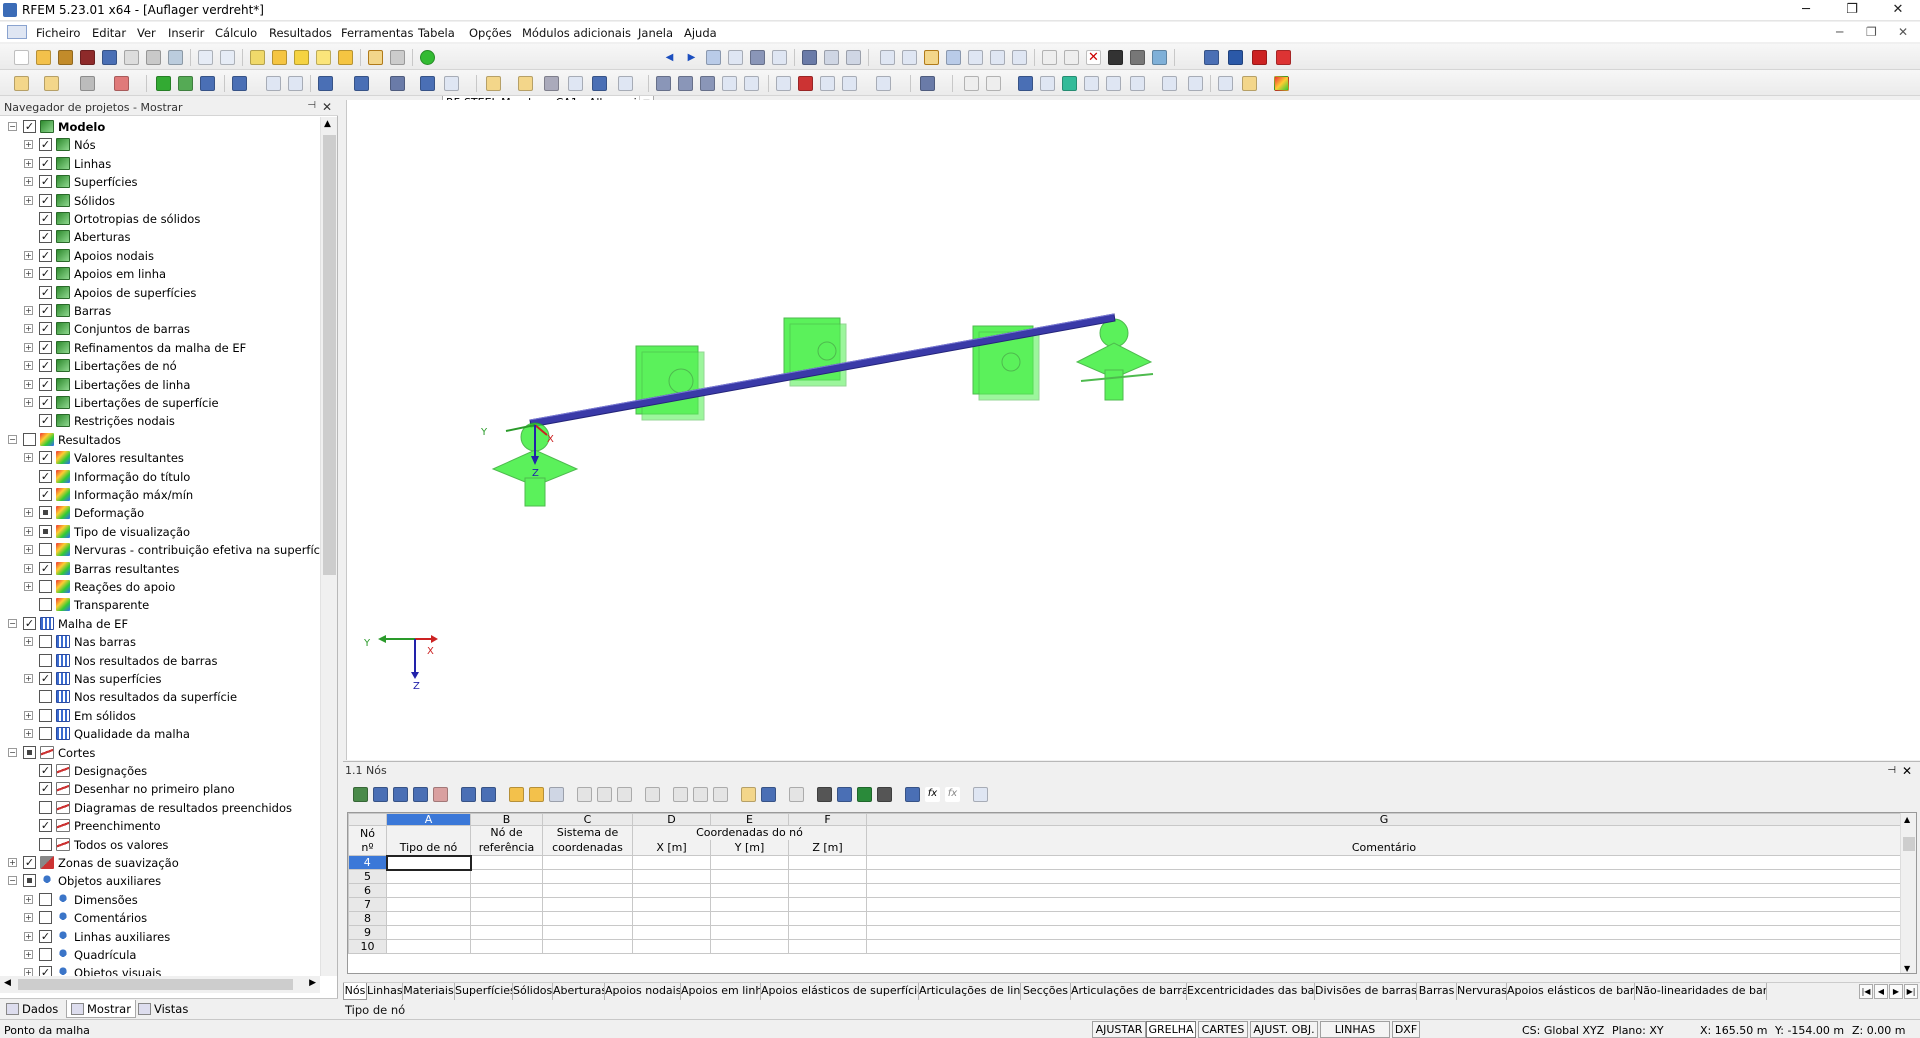  Describe the element at coordinates (1437, 991) in the screenshot. I see `table-tab: Barras` at that location.